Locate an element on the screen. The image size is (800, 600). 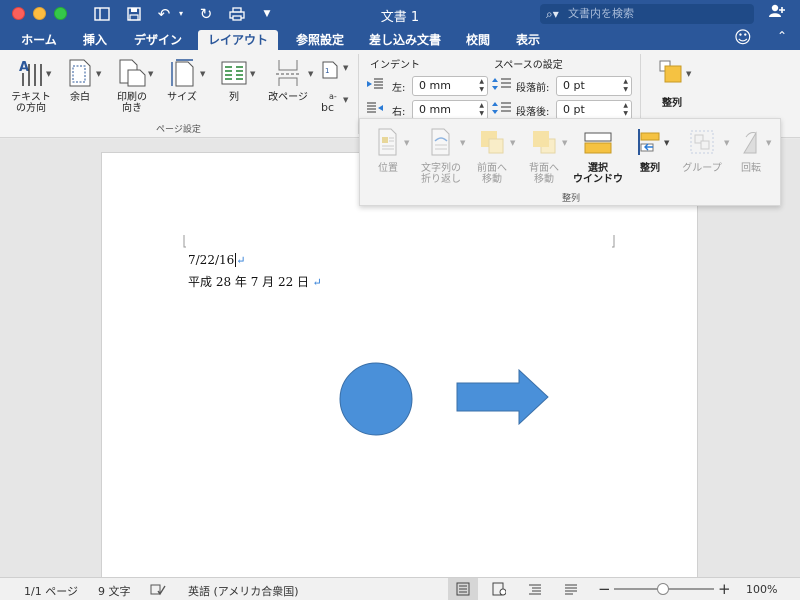
size-button: サイズ is located at coordinates (182, 80).